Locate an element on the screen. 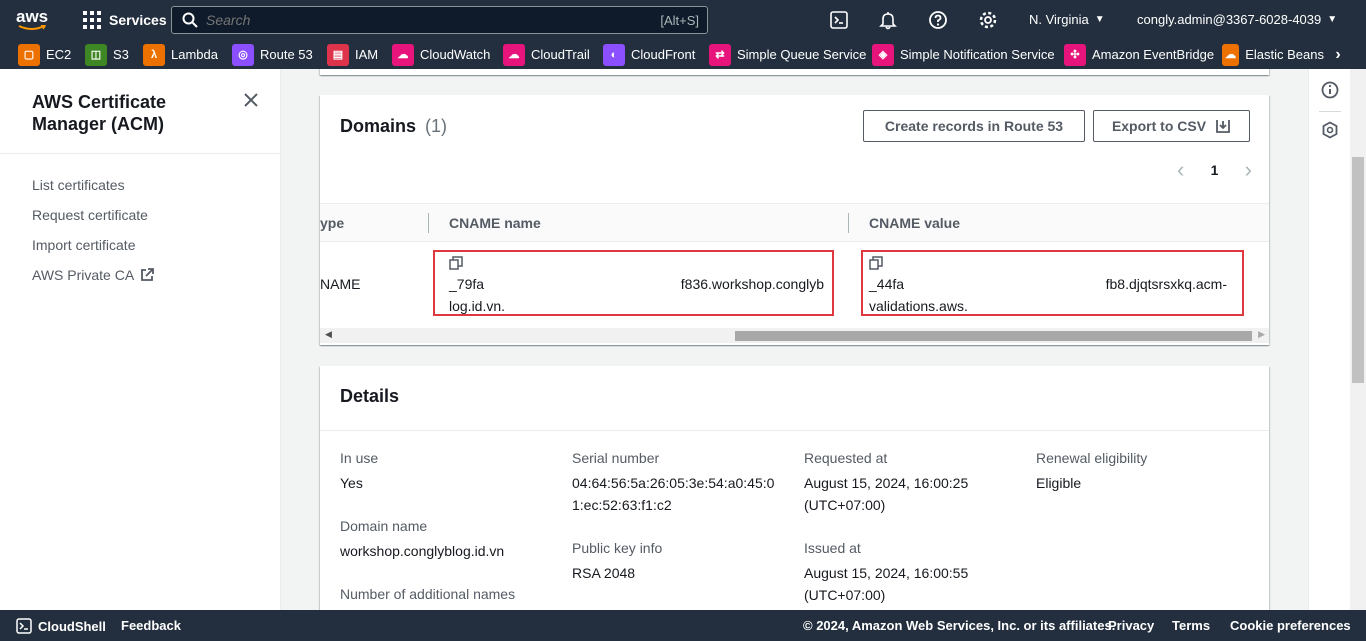  favorite-ec2: ▢ EC2 is located at coordinates (44, 54).